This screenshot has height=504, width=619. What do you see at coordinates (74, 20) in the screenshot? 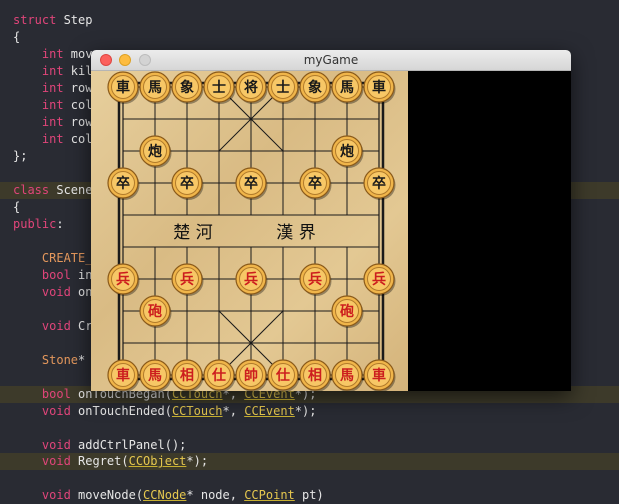
I see `code-token: Step` at bounding box center [74, 20].